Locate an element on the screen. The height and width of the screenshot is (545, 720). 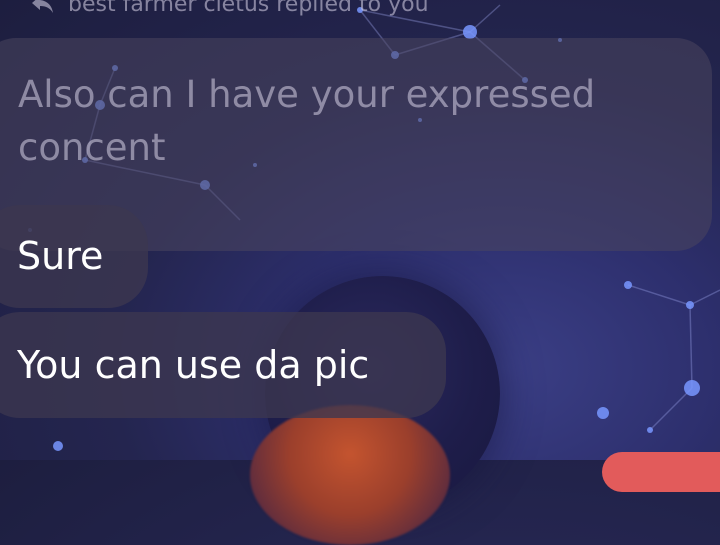
message-bubble-sure: Sure is located at coordinates (74, 256).